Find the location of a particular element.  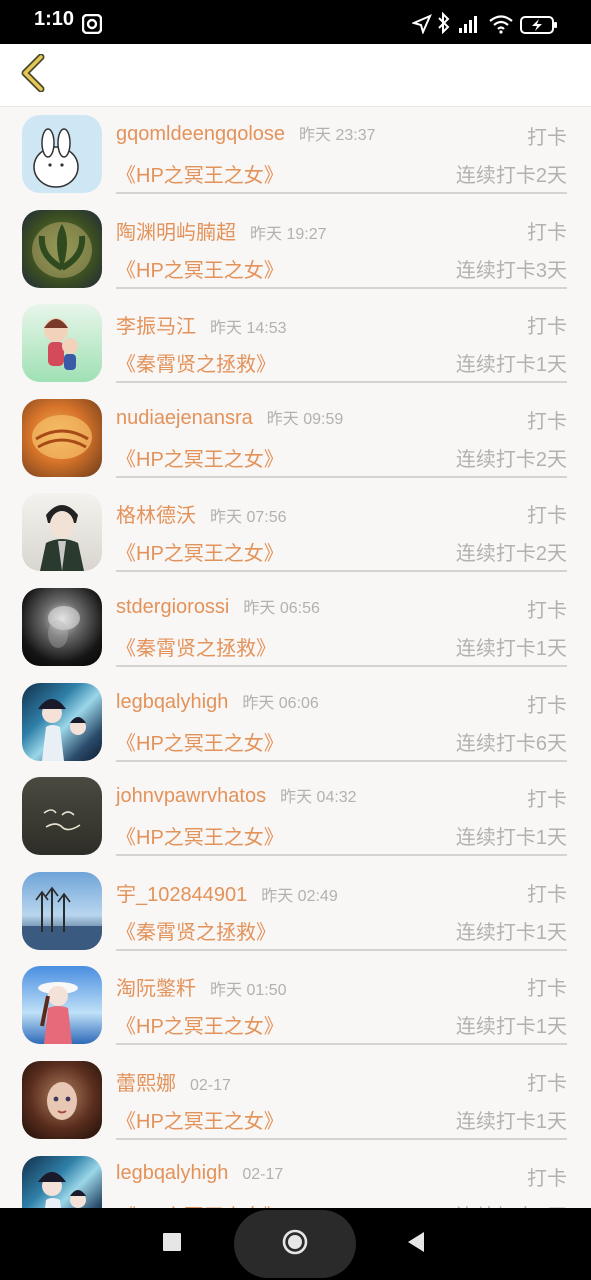

checkin-time: 昨天 23:37 is located at coordinates (337, 135).